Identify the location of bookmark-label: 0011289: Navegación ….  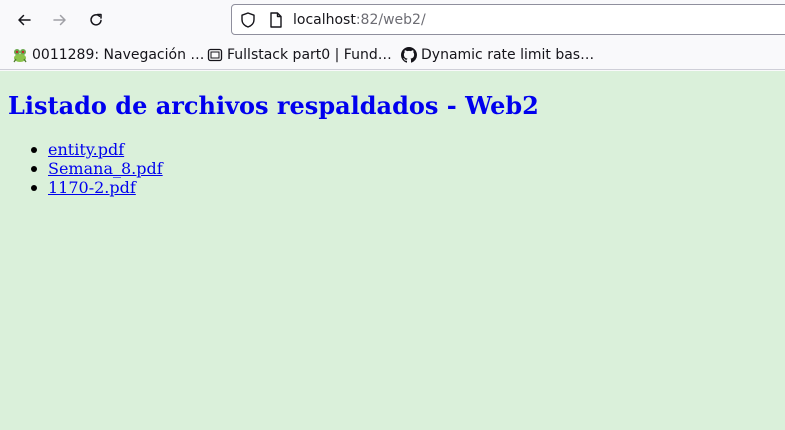
(118, 55).